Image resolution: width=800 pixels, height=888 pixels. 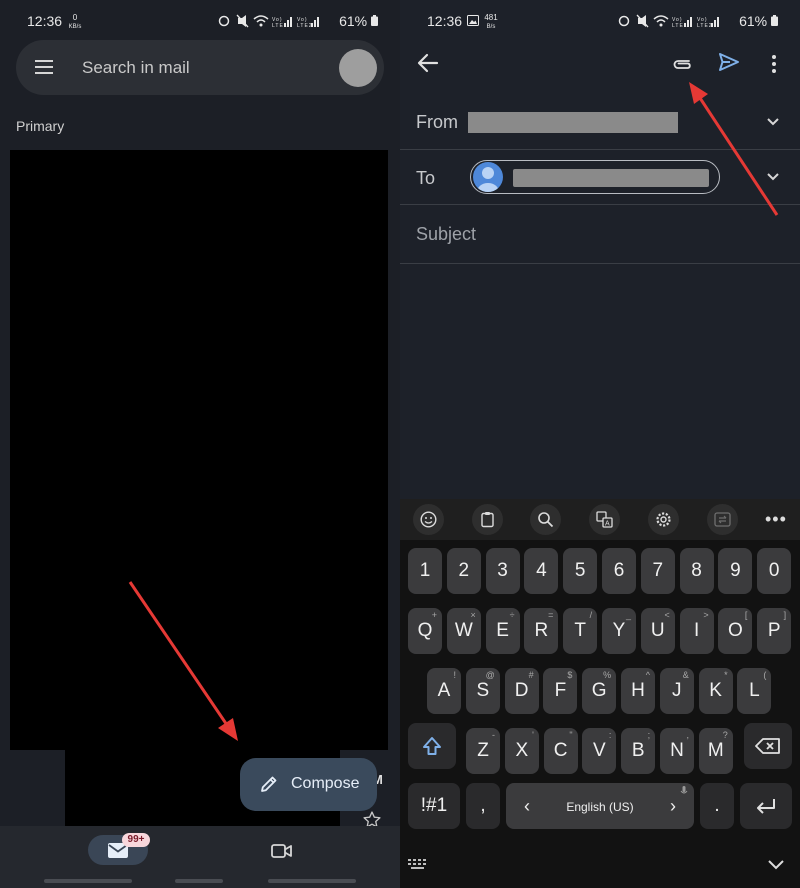 I want to click on enter-key, so click(x=766, y=806).